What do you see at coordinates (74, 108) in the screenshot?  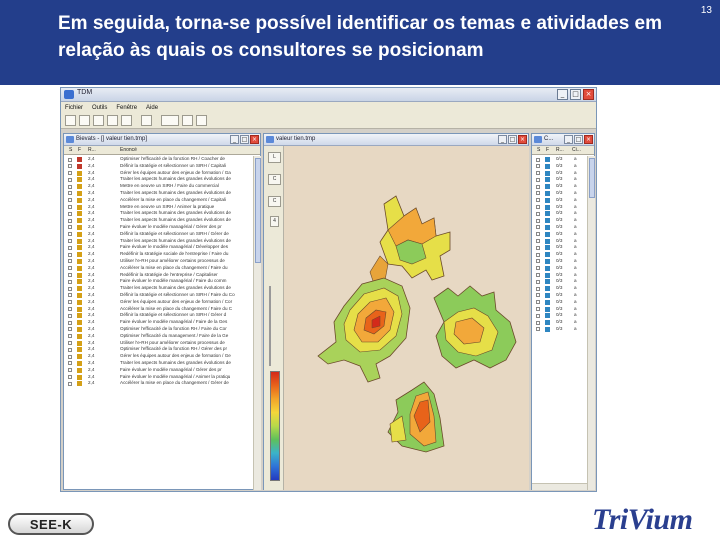 I see `menu-fichier: Fichier` at bounding box center [74, 108].